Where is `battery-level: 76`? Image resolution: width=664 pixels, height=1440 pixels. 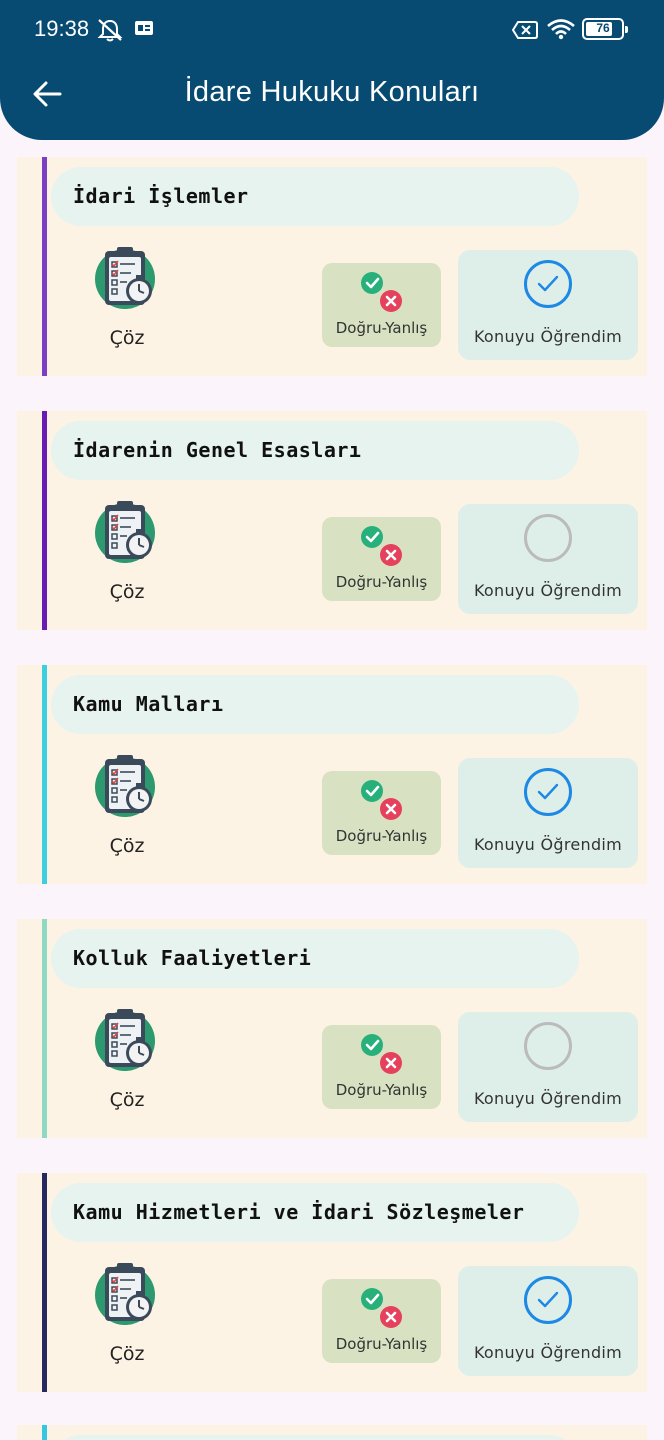
battery-level: 76 is located at coordinates (603, 28).